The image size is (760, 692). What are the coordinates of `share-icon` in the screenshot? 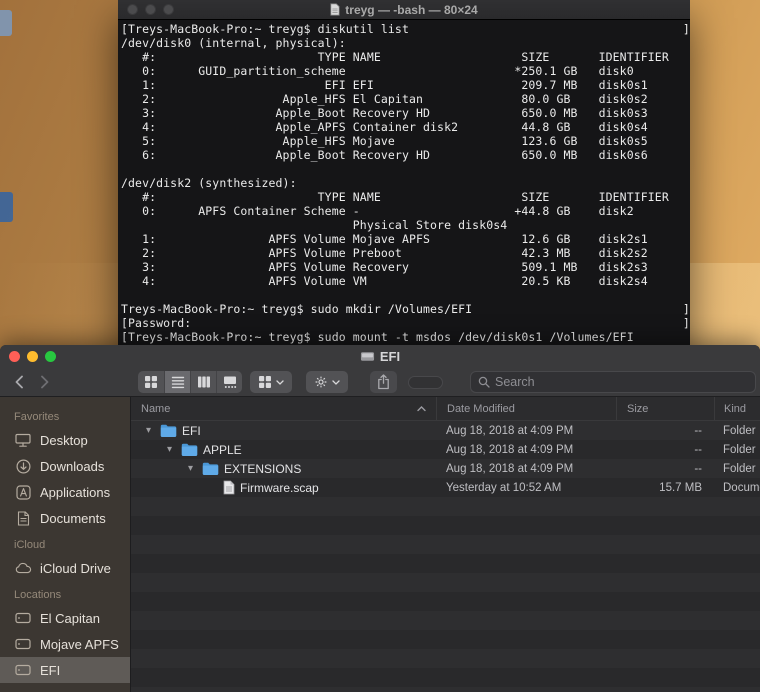 It's located at (383, 382).